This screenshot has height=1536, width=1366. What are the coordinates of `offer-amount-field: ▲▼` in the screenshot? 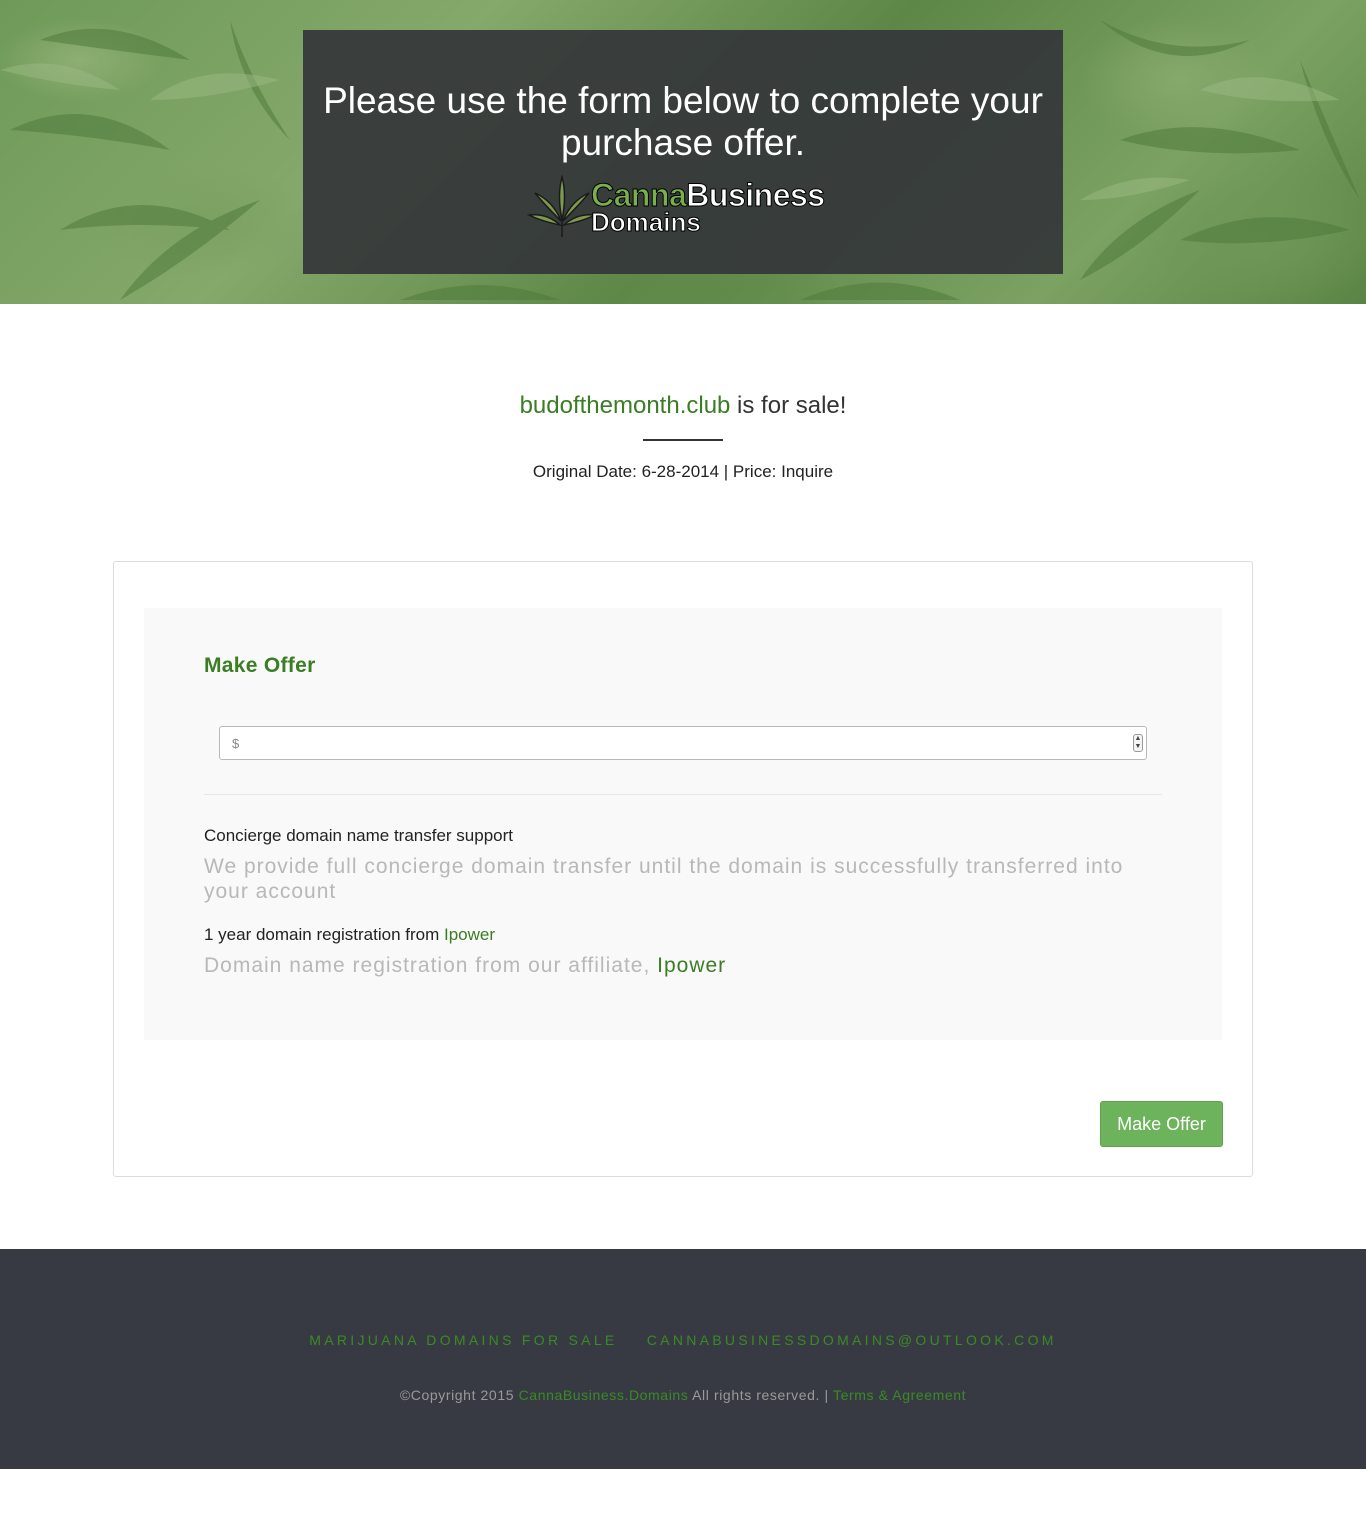 It's located at (683, 743).